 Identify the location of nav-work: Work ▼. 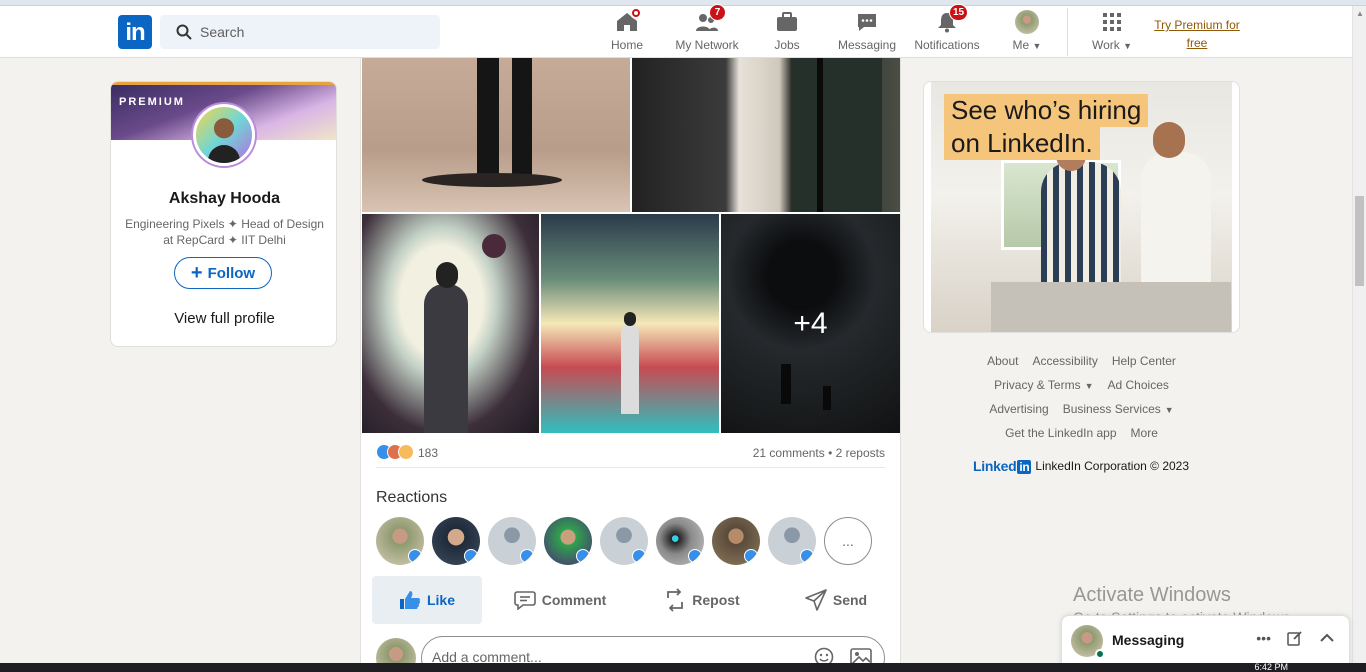
(1112, 32).